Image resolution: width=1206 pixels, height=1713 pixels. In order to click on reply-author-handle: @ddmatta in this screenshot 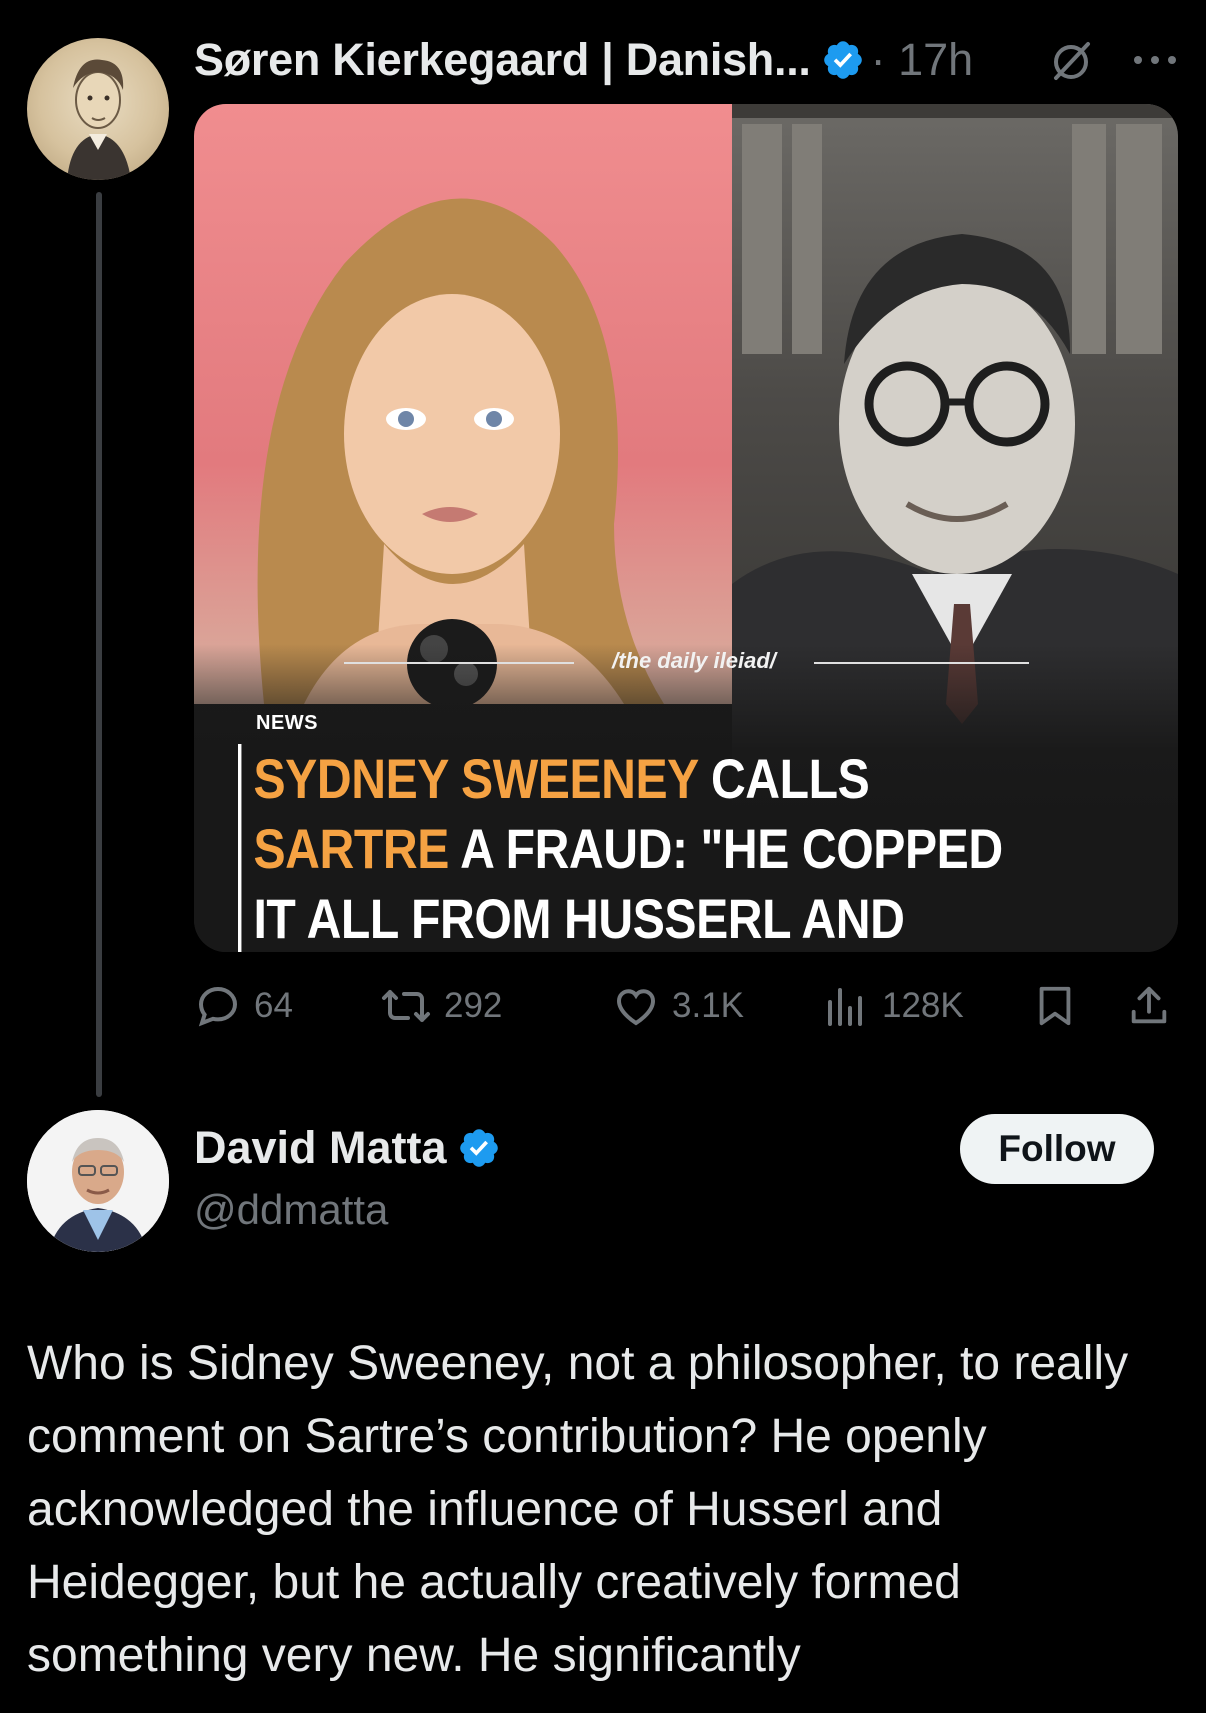, I will do `click(291, 1210)`.